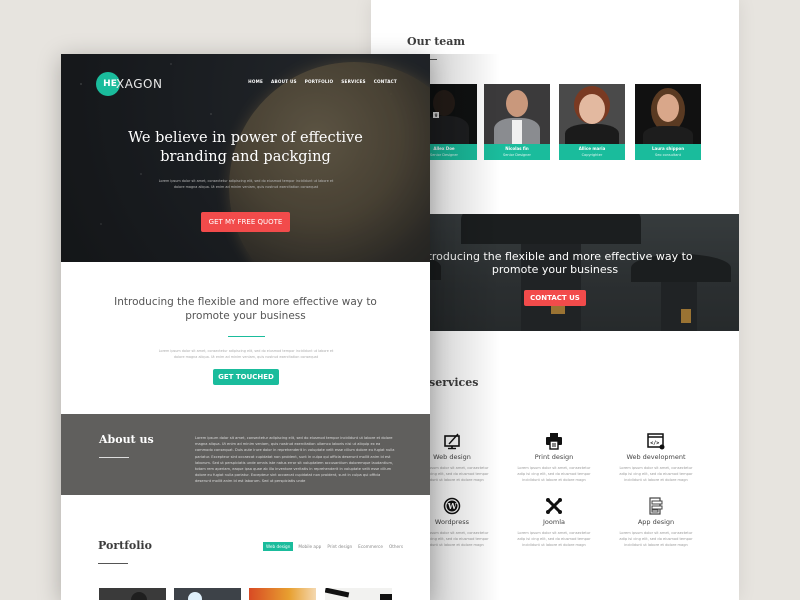 This screenshot has height=600, width=800. What do you see at coordinates (114, 457) in the screenshot?
I see `about-heading-underline` at bounding box center [114, 457].